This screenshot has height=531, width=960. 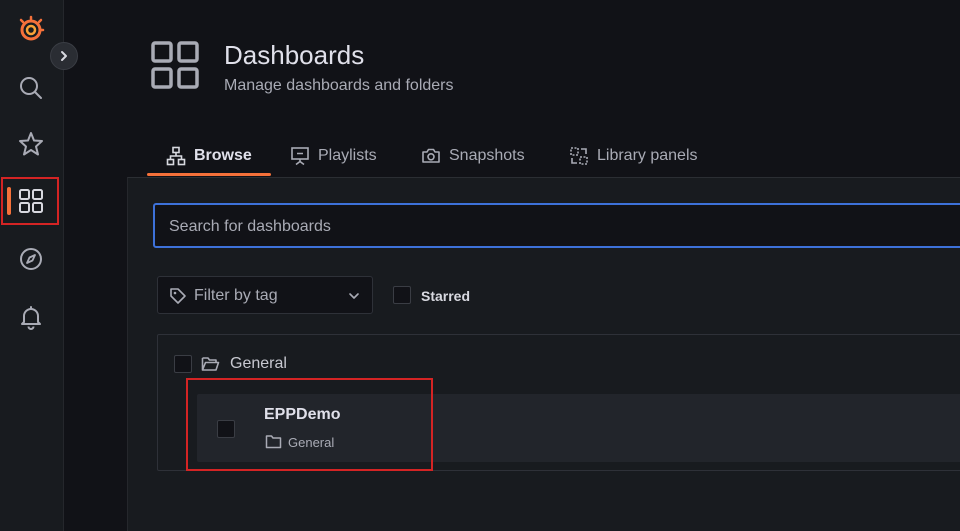 I want to click on folder-checkbox, so click(x=183, y=364).